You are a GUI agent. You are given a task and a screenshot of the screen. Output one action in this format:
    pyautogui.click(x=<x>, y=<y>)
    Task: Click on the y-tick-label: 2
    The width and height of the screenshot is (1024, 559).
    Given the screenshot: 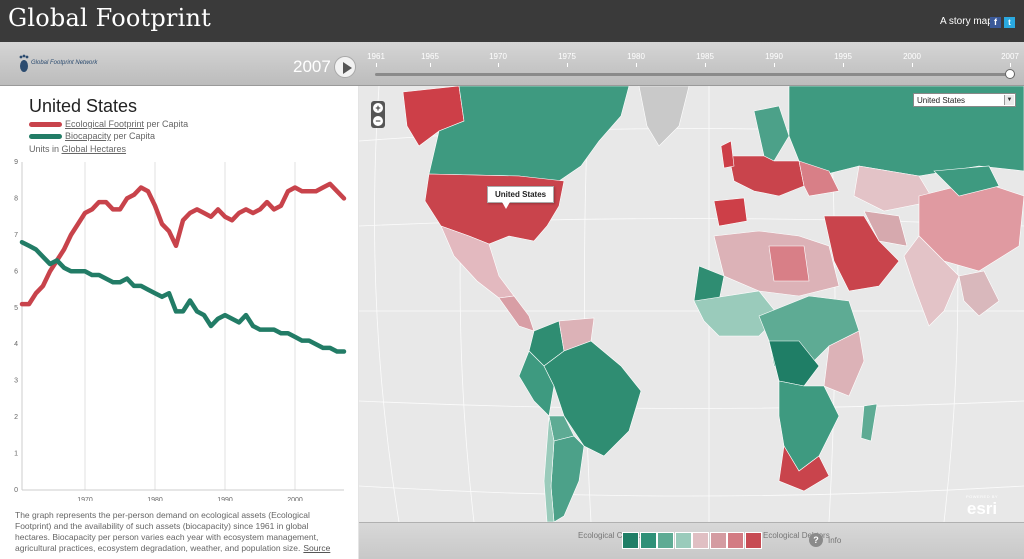 What is the action you would take?
    pyautogui.click(x=16, y=417)
    